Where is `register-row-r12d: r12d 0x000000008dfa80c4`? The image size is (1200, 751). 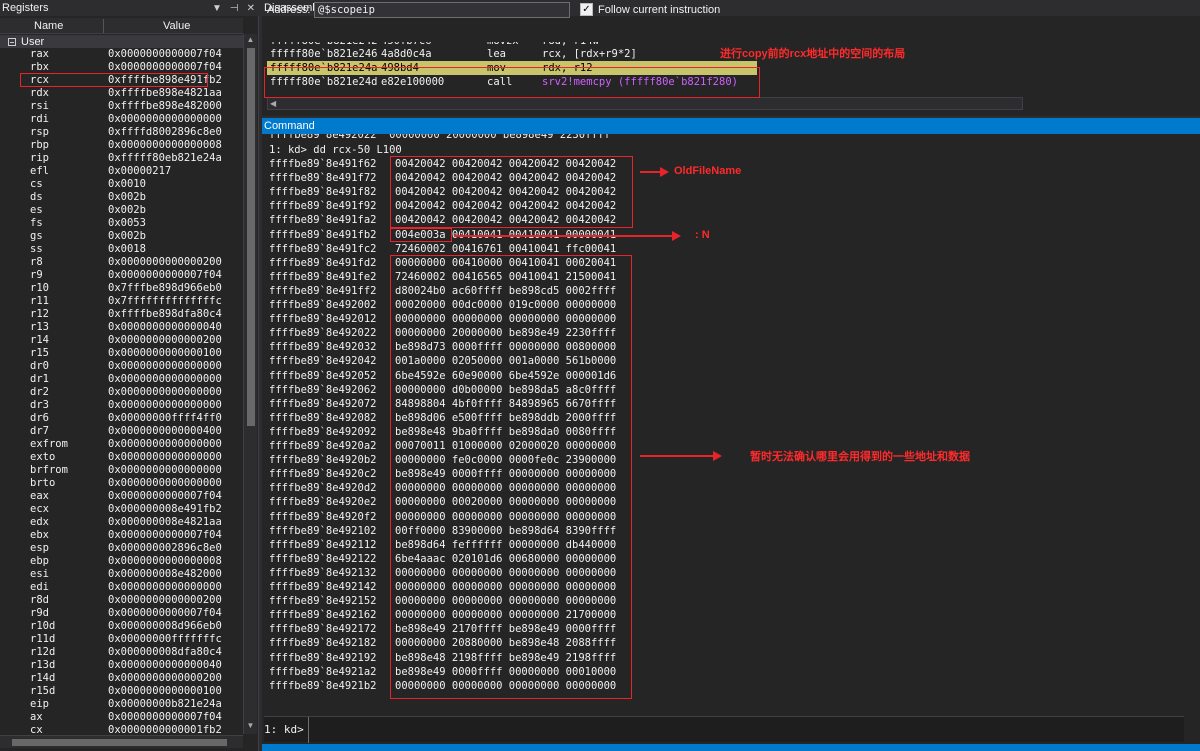 register-row-r12d: r12d 0x000000008dfa80c4 is located at coordinates (121, 652).